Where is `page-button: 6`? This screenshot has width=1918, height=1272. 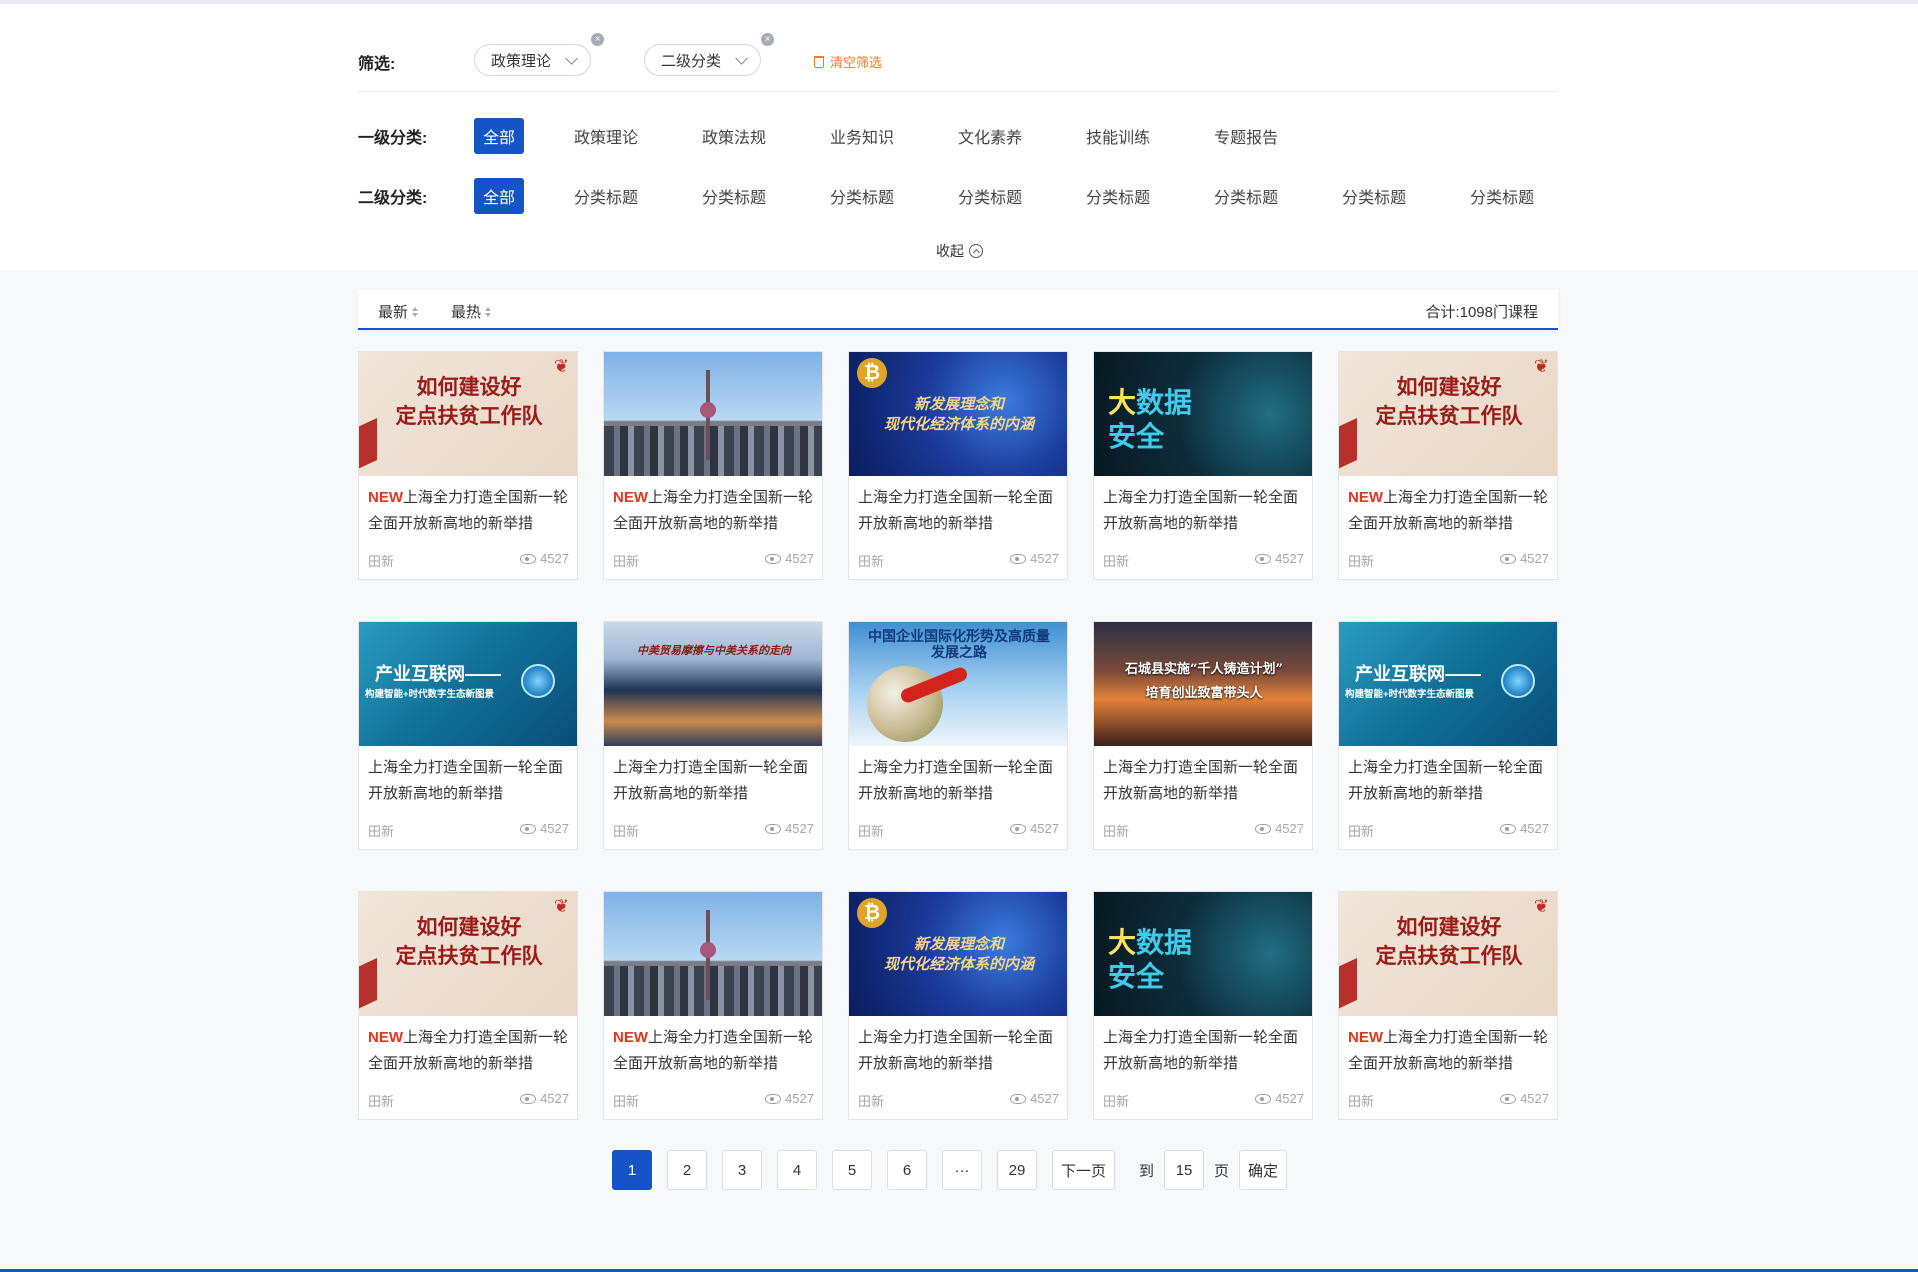 page-button: 6 is located at coordinates (907, 1170).